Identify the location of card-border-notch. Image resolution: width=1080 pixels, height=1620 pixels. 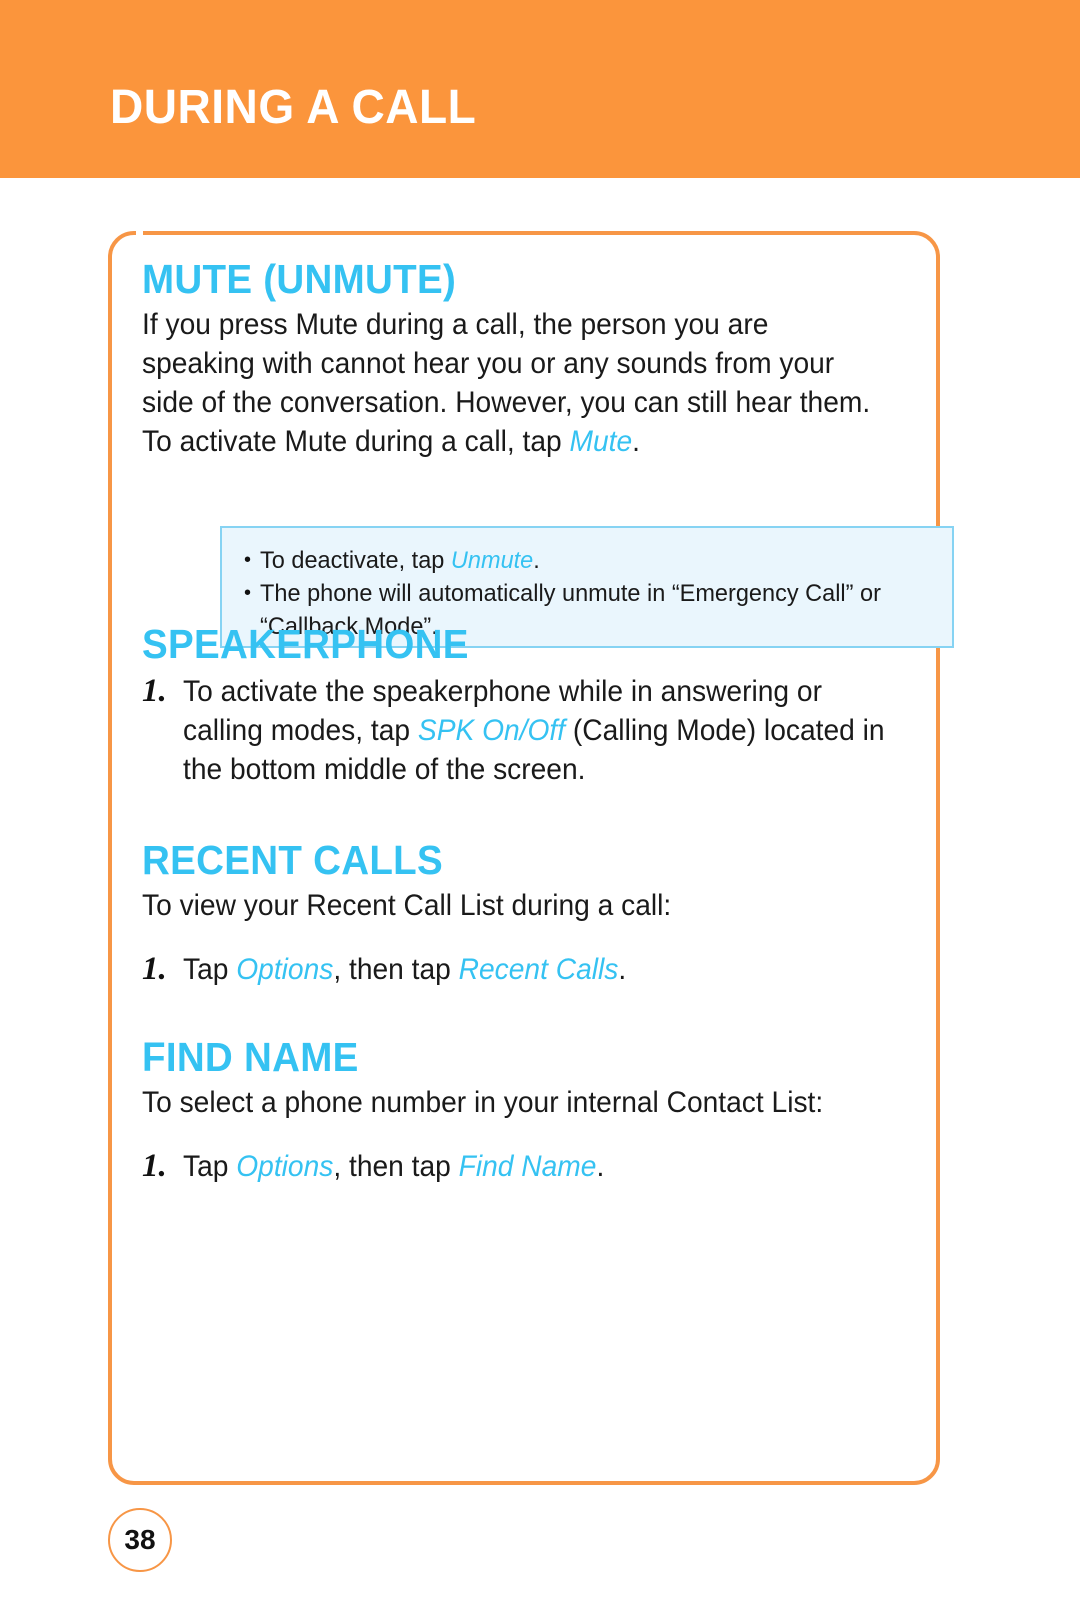
(139, 233).